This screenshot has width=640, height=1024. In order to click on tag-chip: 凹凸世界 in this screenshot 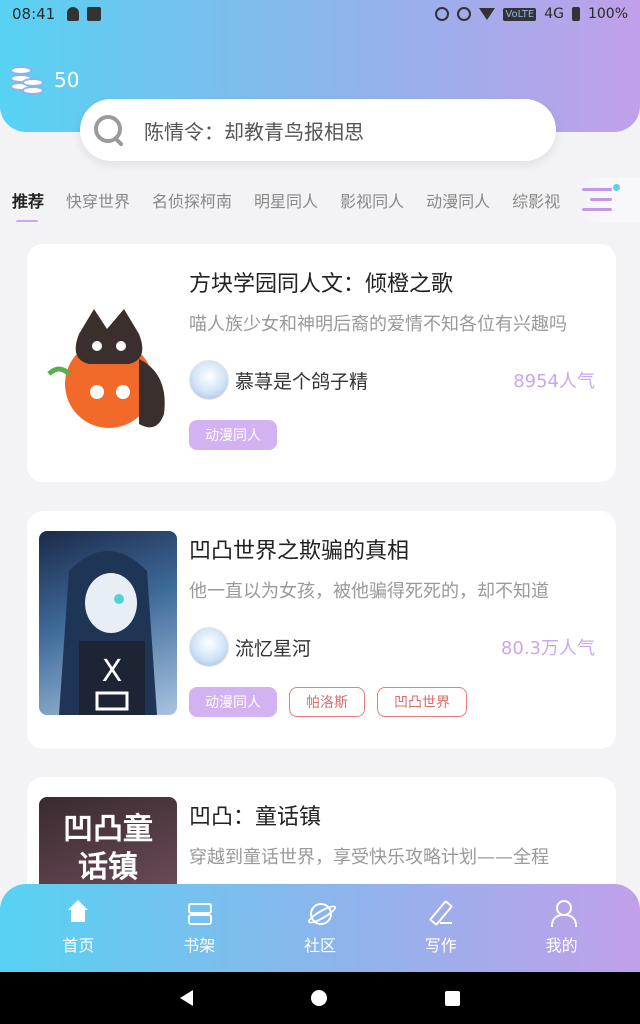, I will do `click(422, 702)`.